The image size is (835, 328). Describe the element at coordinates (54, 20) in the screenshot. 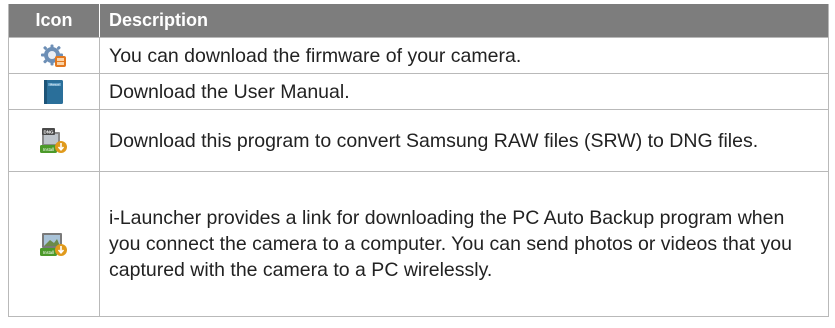

I see `header-icon-column: Icon` at that location.